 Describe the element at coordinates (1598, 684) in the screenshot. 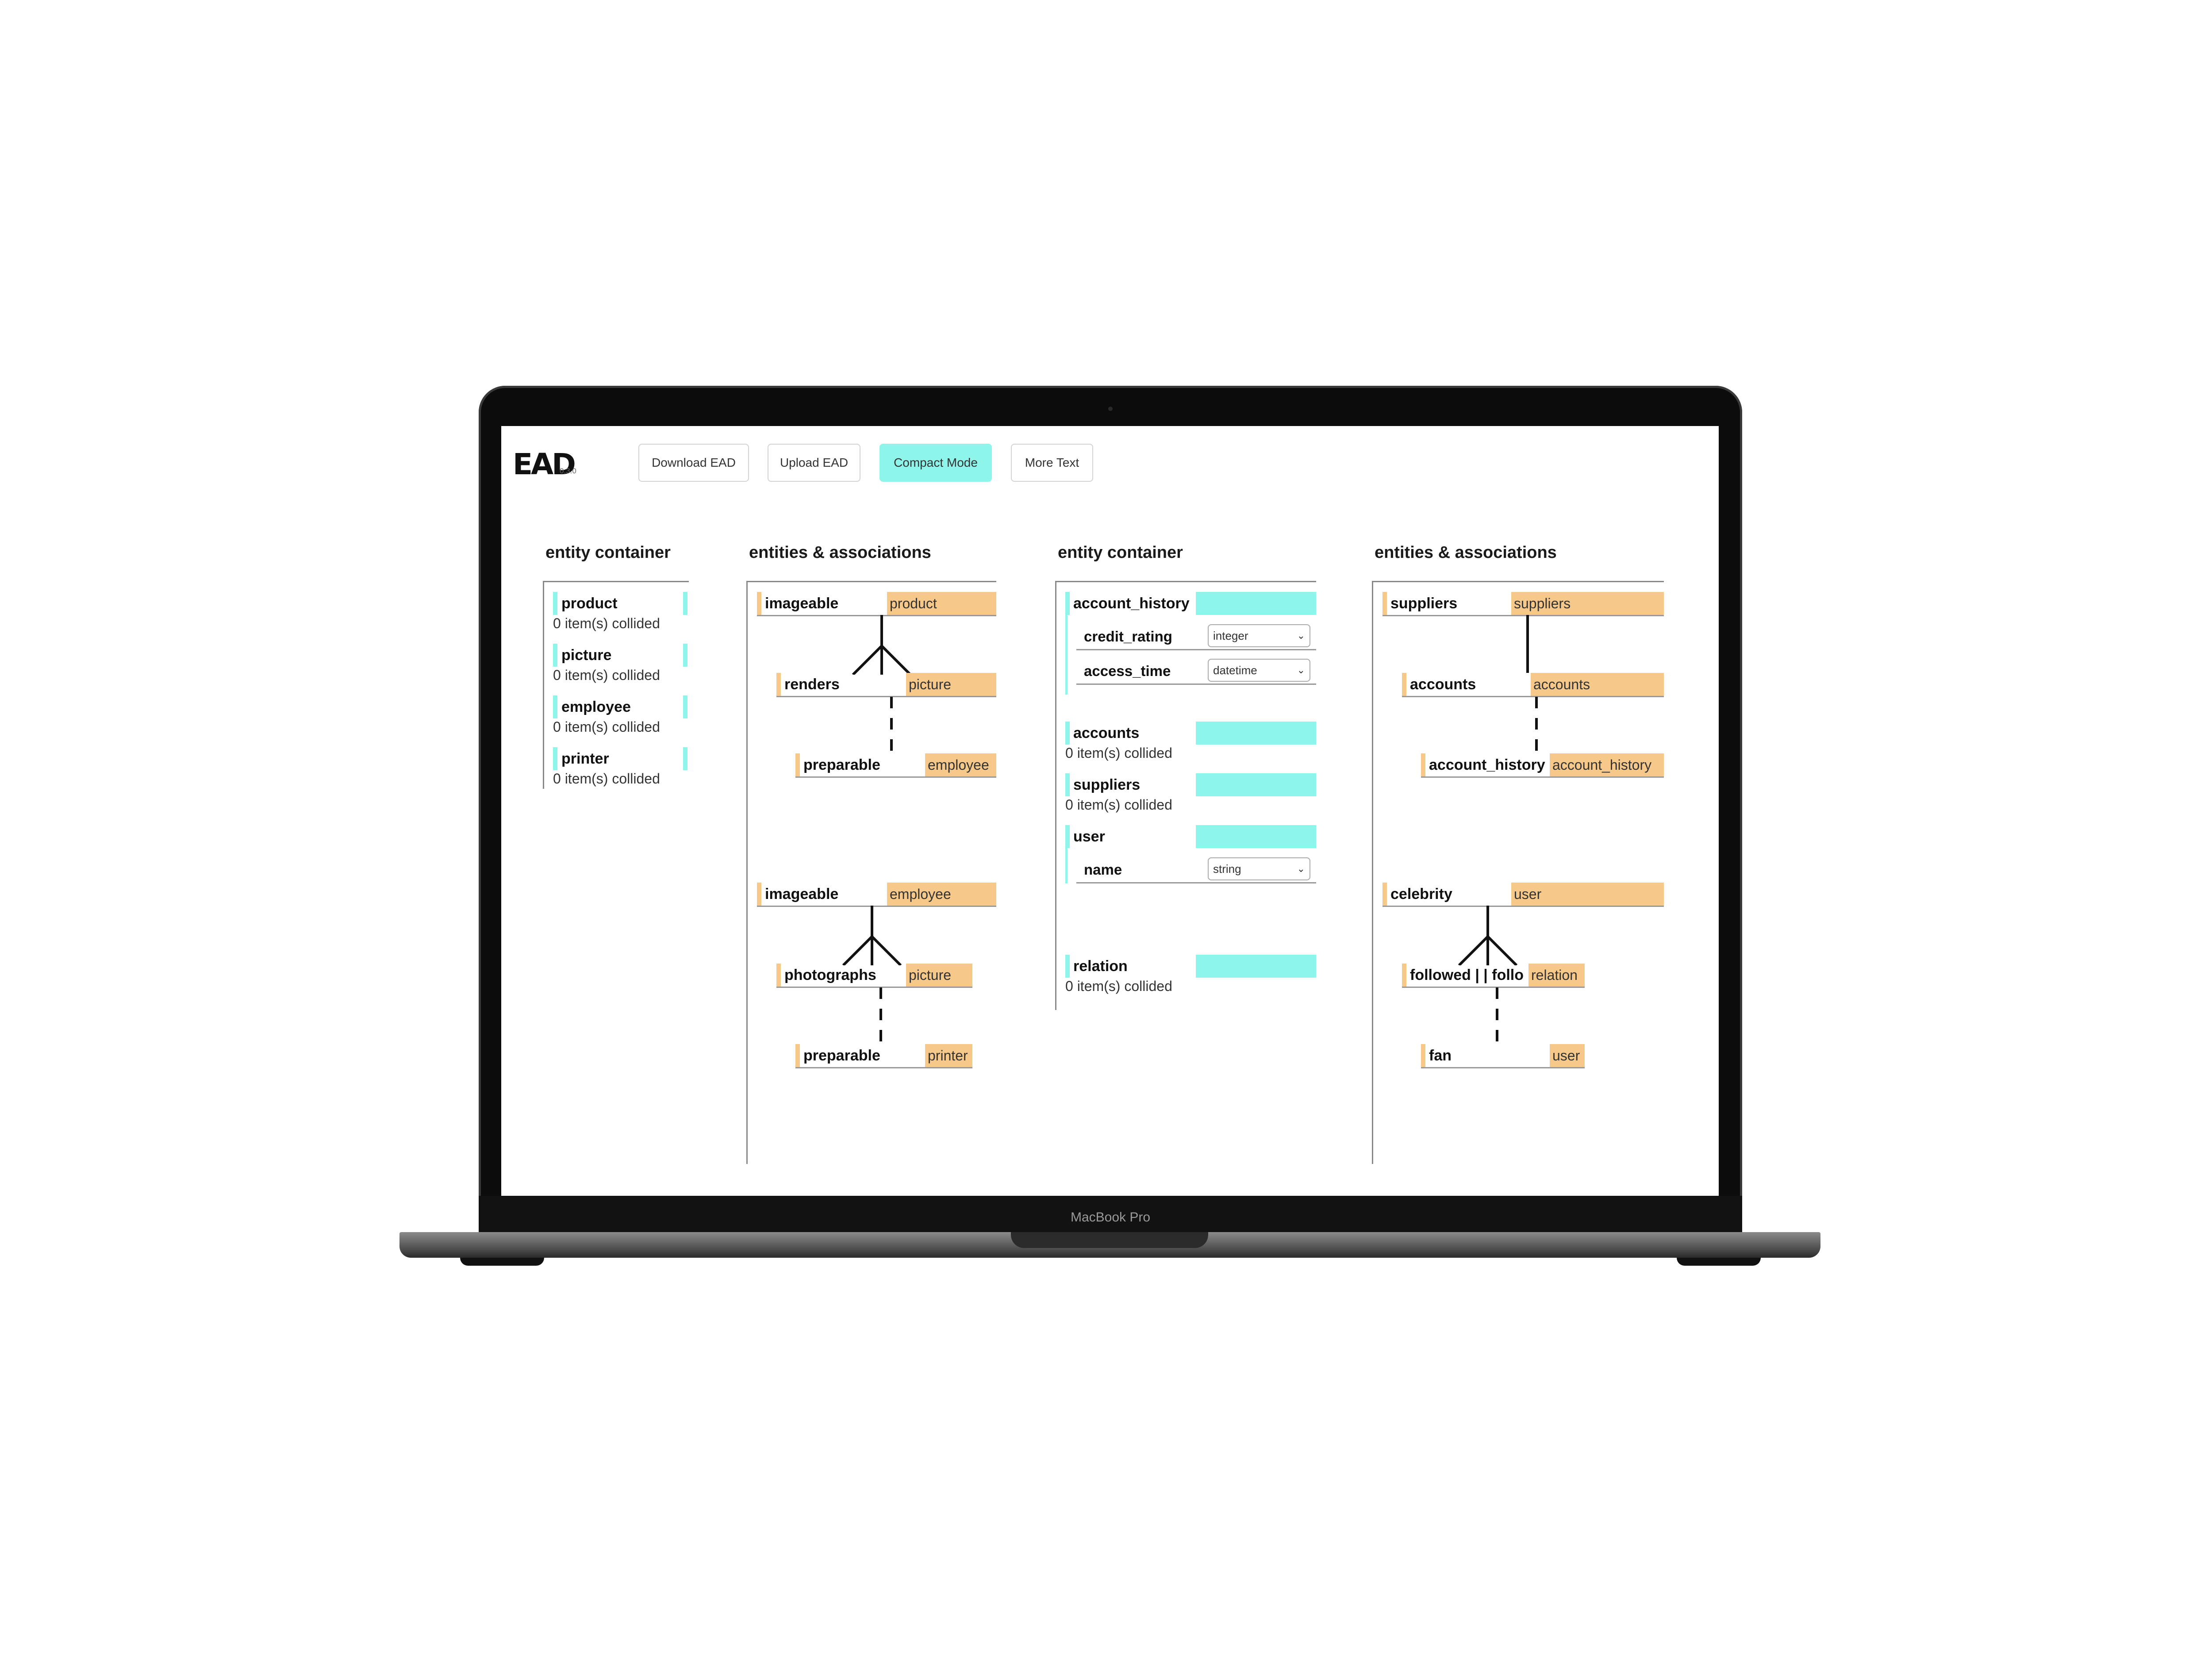

I see `assoc-child-tag: accounts` at that location.